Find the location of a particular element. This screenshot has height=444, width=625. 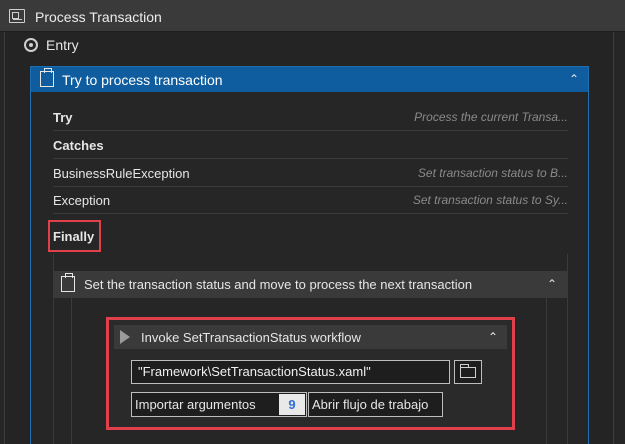

arguments-count-badge: 9 is located at coordinates (292, 404).